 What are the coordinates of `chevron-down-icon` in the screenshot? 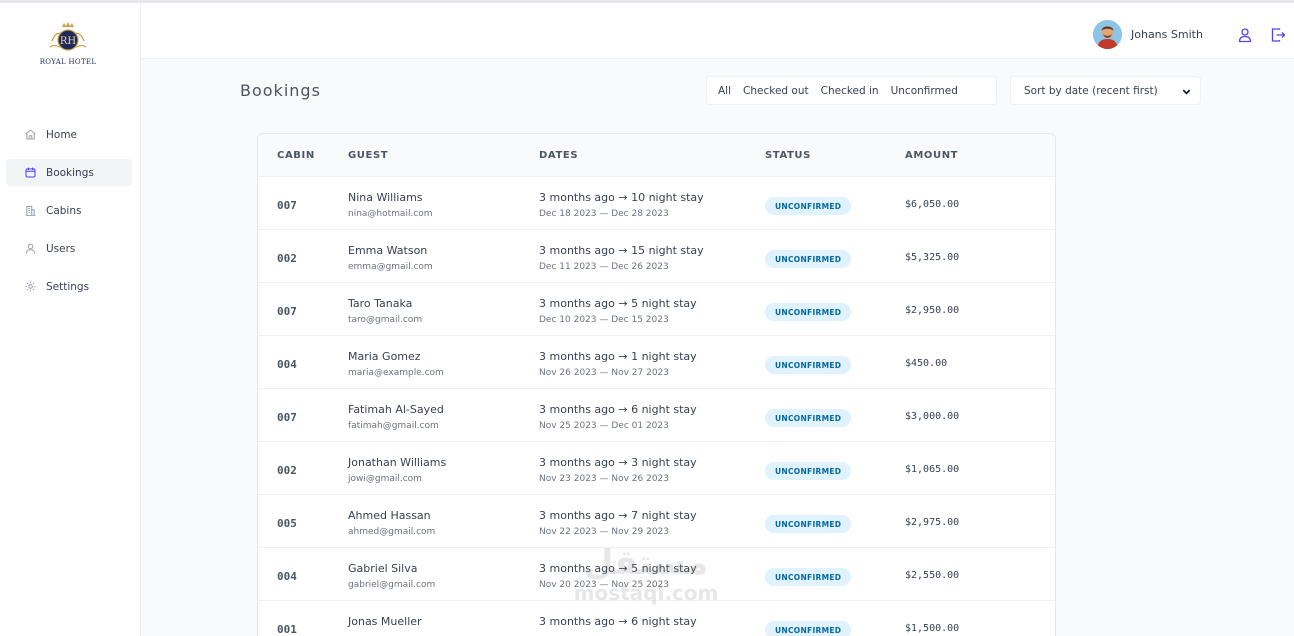 It's located at (1186, 92).